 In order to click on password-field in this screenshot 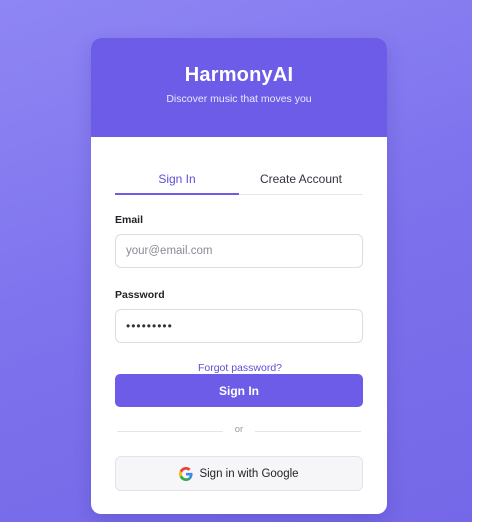, I will do `click(239, 326)`.